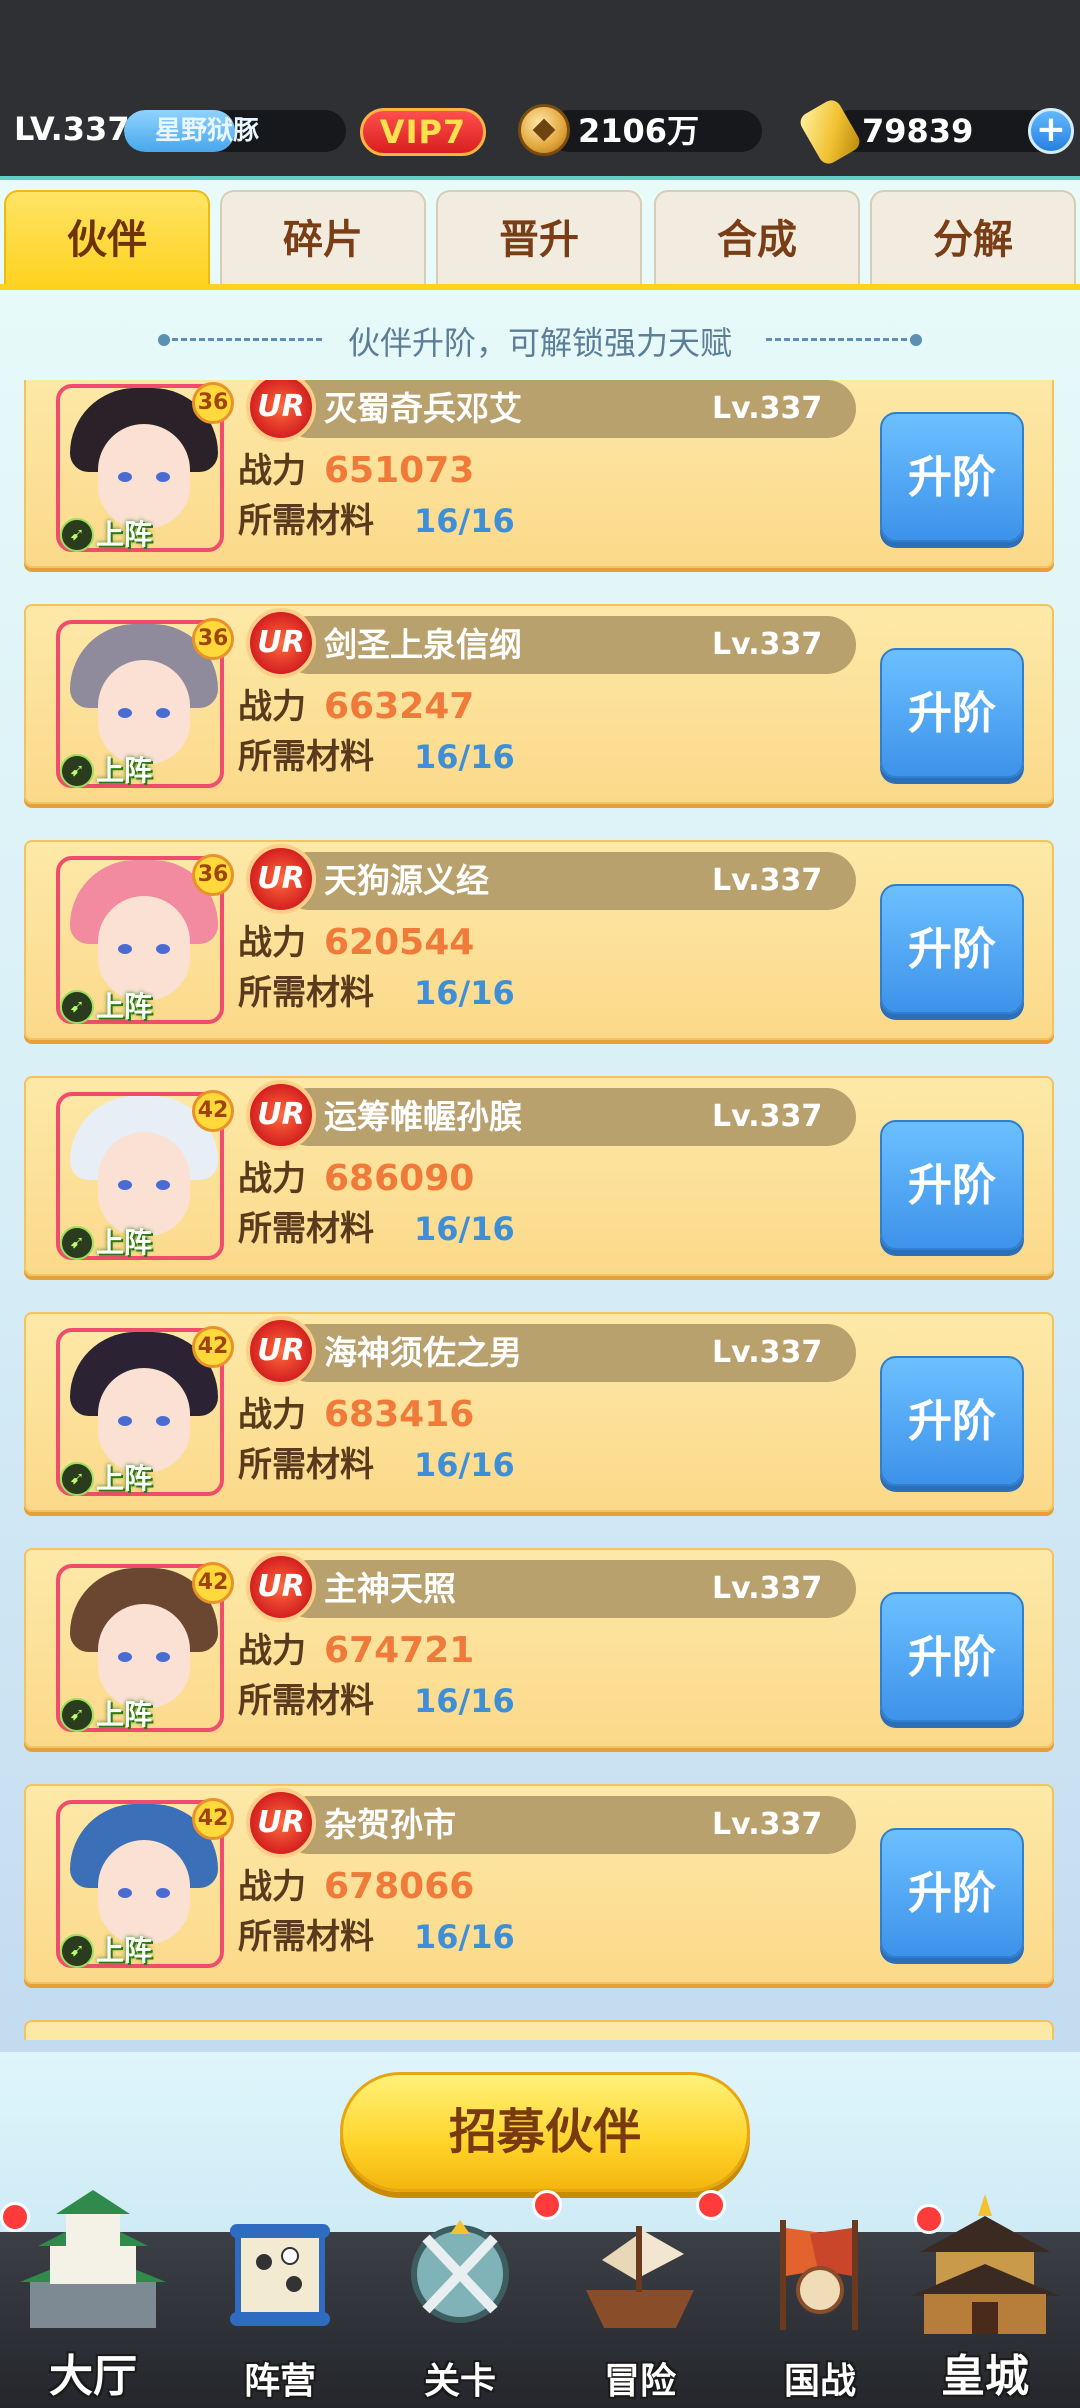 This screenshot has width=1080, height=2408. Describe the element at coordinates (459, 2381) in the screenshot. I see `nav-label: 关卡` at that location.